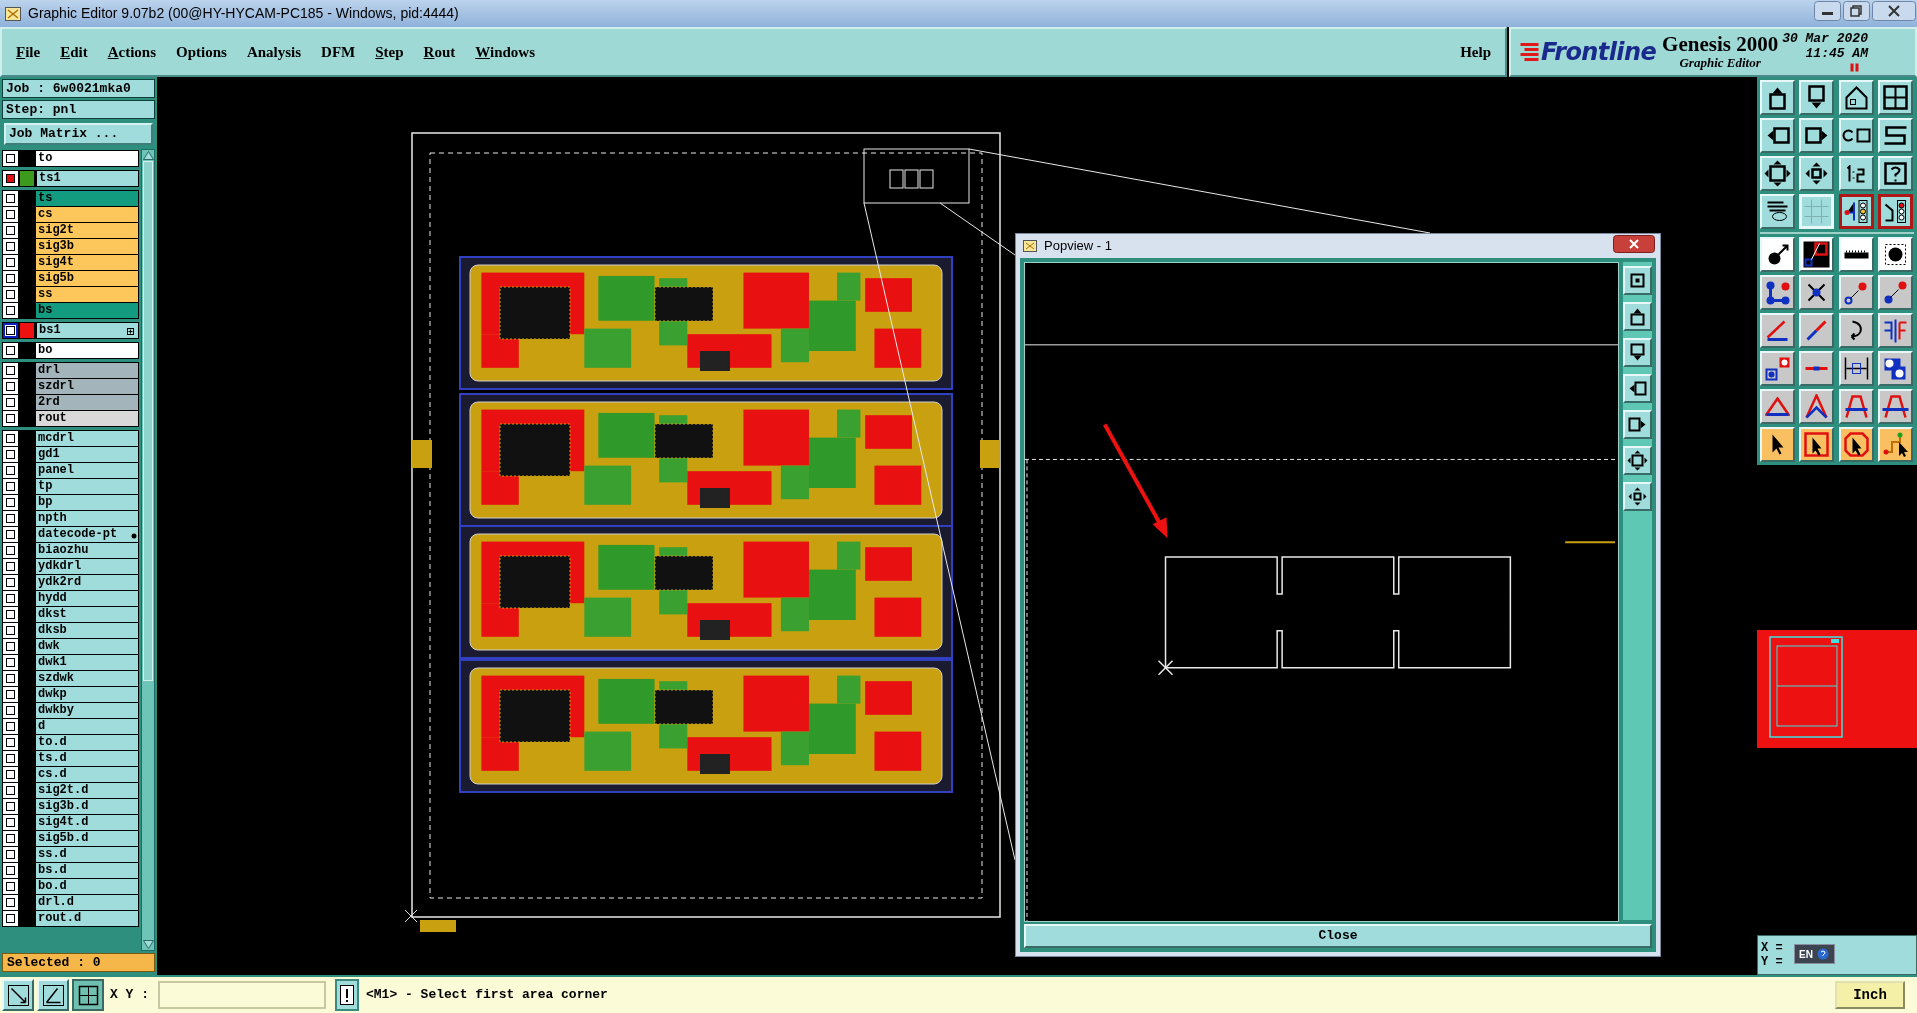  Describe the element at coordinates (87, 806) in the screenshot. I see `layer-row: sig3b.d` at that location.